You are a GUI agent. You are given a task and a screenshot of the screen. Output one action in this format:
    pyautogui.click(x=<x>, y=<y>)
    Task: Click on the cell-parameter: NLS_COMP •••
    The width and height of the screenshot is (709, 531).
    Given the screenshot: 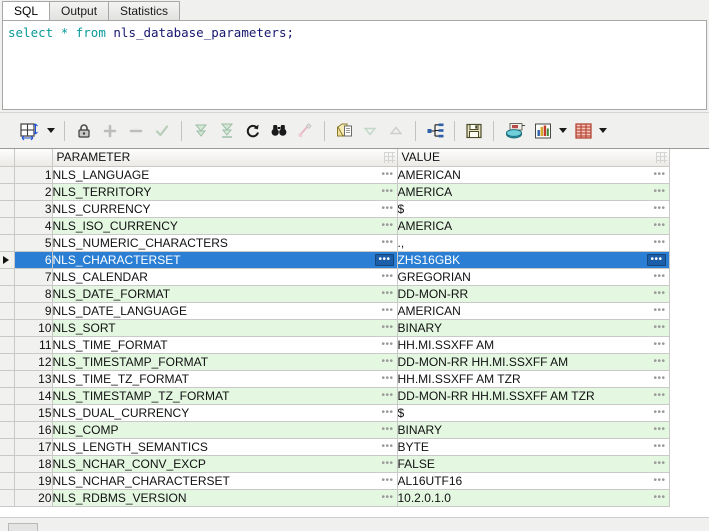 What is the action you would take?
    pyautogui.click(x=225, y=430)
    